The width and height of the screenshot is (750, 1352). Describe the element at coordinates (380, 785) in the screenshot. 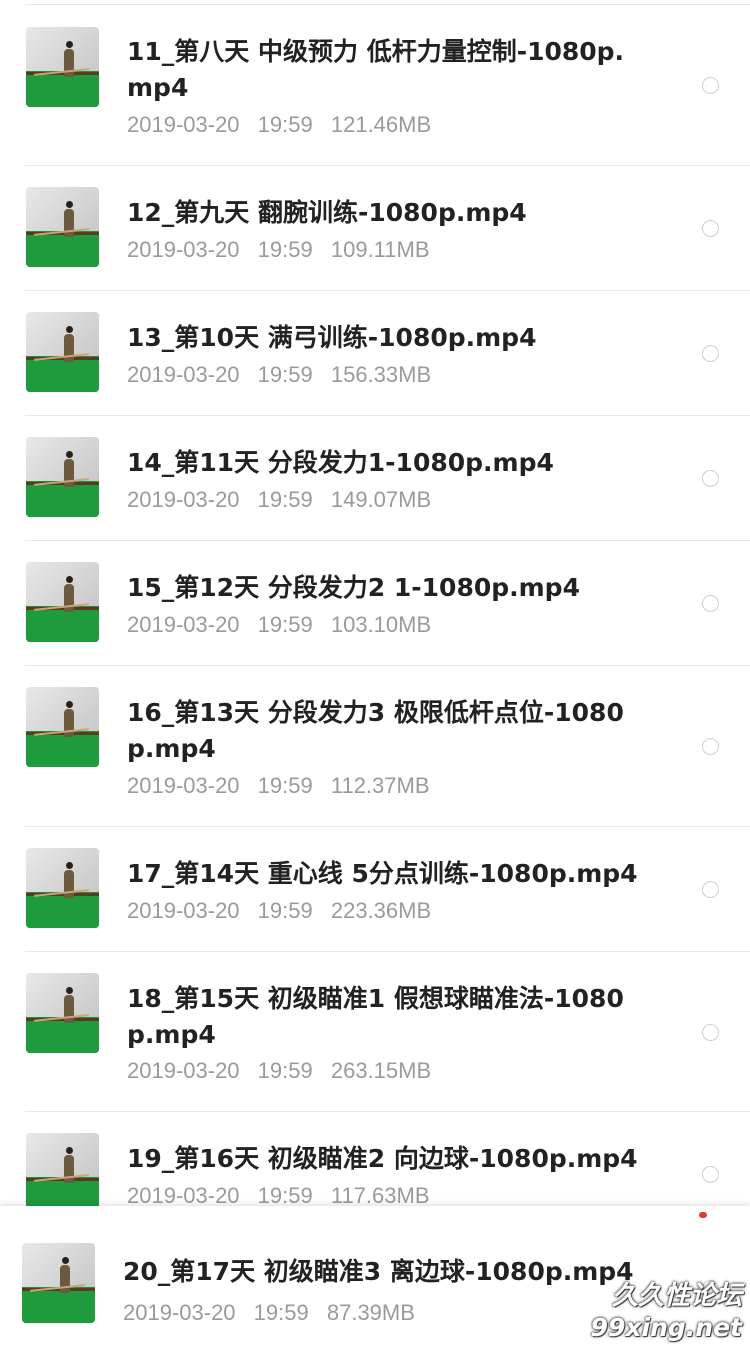

I see `file-size: 112.37MB` at that location.